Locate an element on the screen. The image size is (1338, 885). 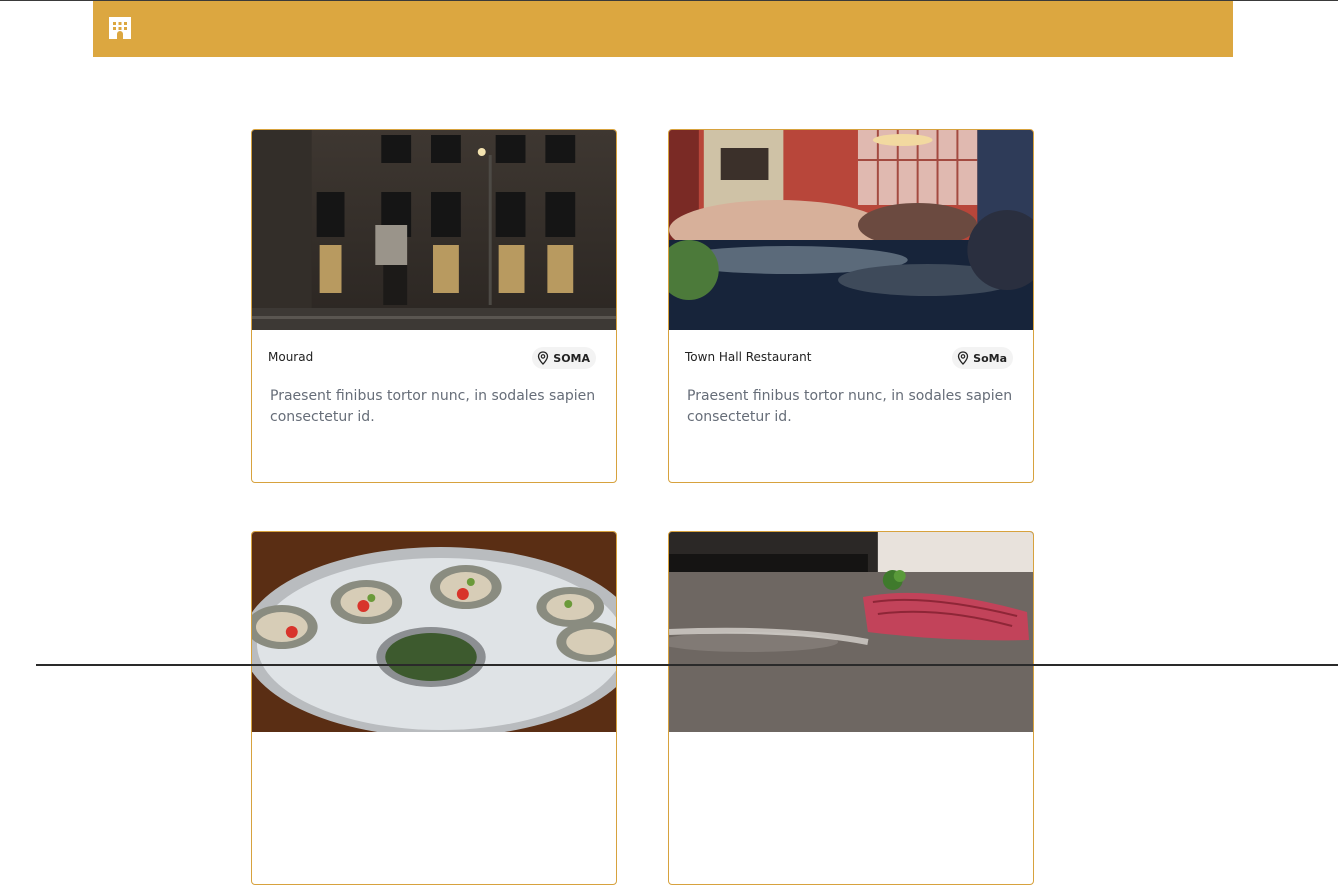
restaurant-photo-oysters is located at coordinates (434, 632).